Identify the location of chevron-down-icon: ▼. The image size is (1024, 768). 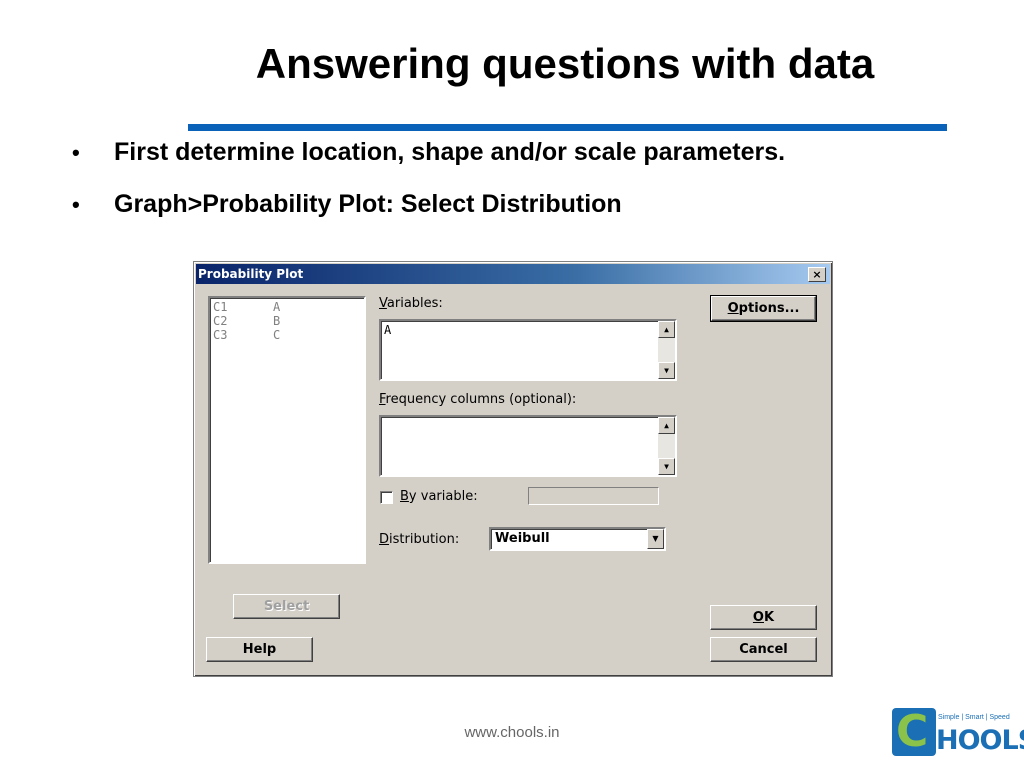
(655, 539).